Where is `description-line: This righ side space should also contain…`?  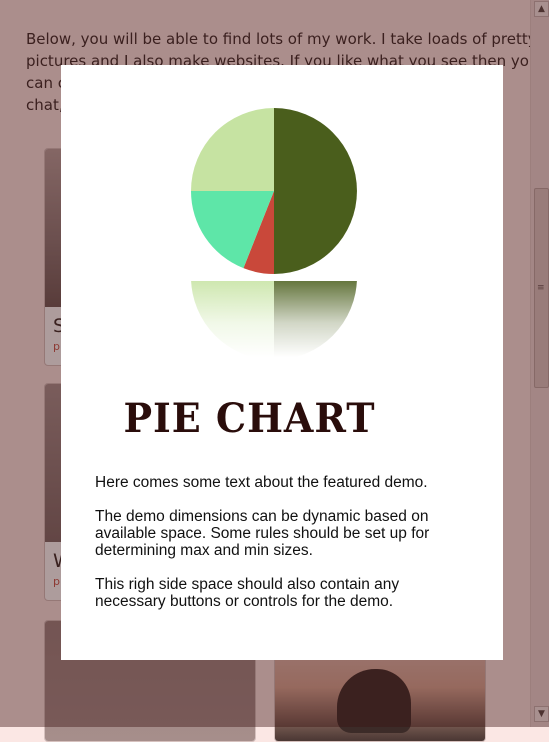 description-line: This righ side space should also contain… is located at coordinates (247, 584).